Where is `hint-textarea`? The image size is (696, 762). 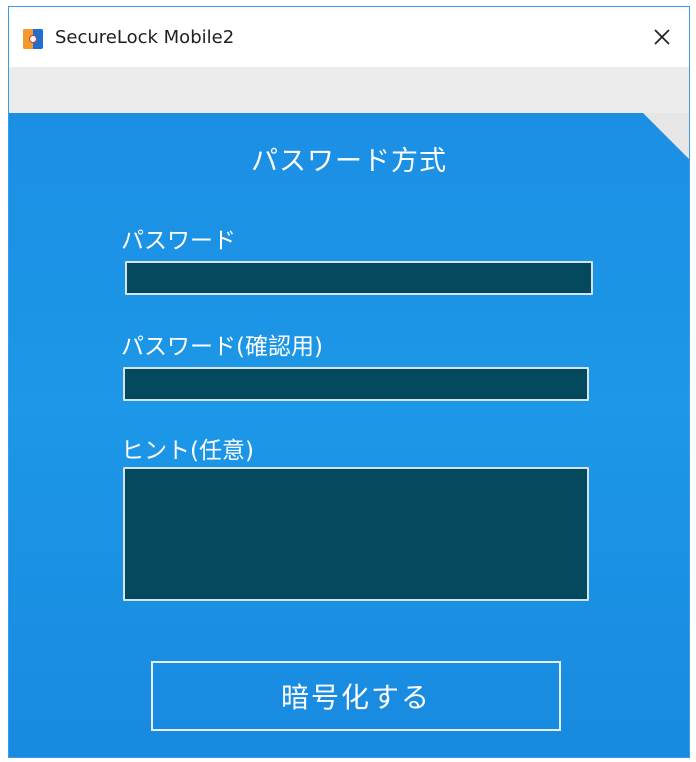 hint-textarea is located at coordinates (356, 534).